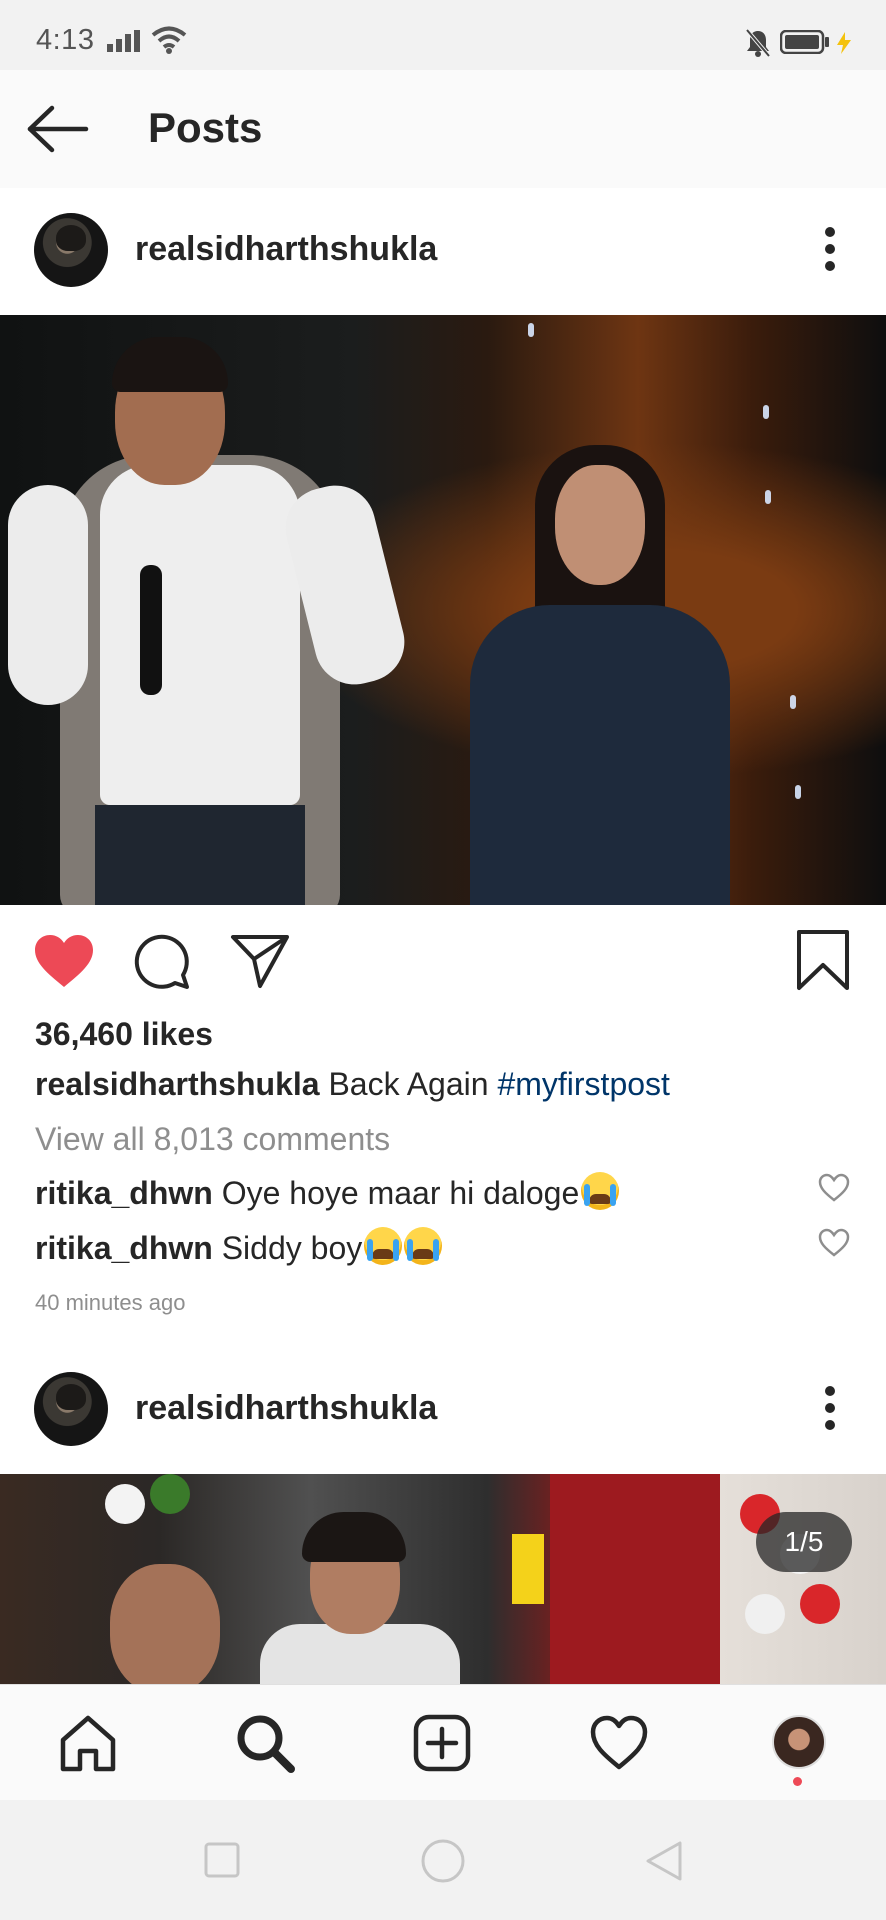 The image size is (886, 1920). Describe the element at coordinates (58, 129) in the screenshot. I see `back-arrow-icon` at that location.